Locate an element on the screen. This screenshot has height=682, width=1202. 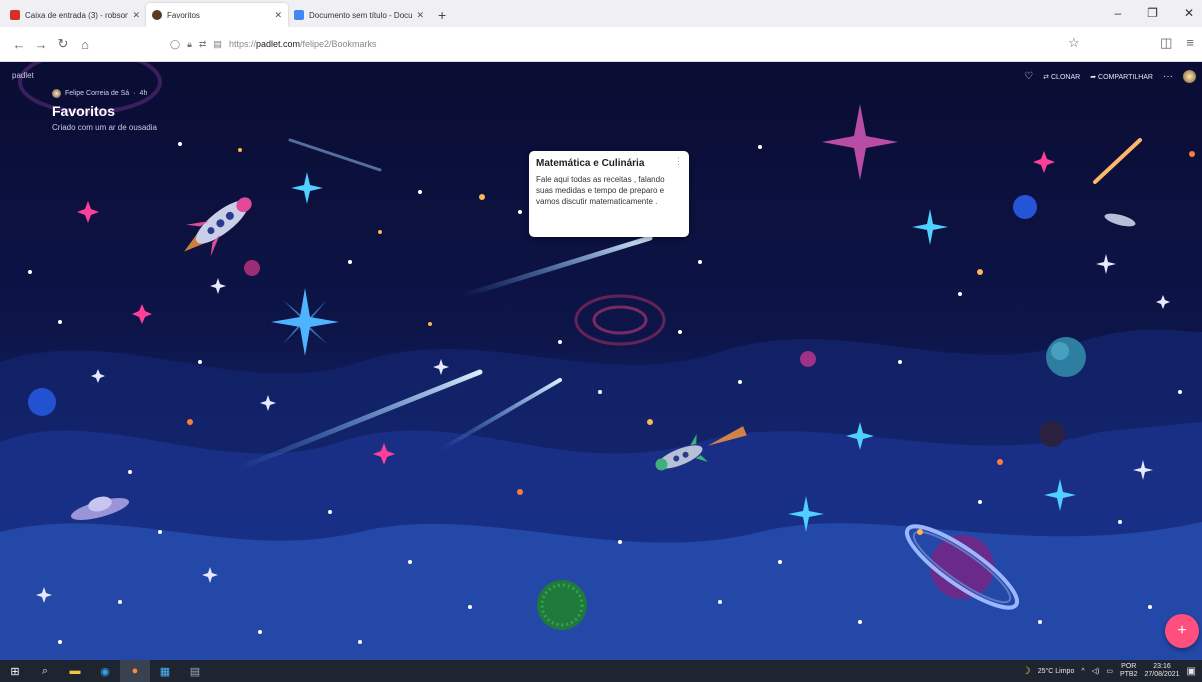
tab-gmail: Caixa de entrada (3) - robson.l ✕ is located at coordinates (75, 15).